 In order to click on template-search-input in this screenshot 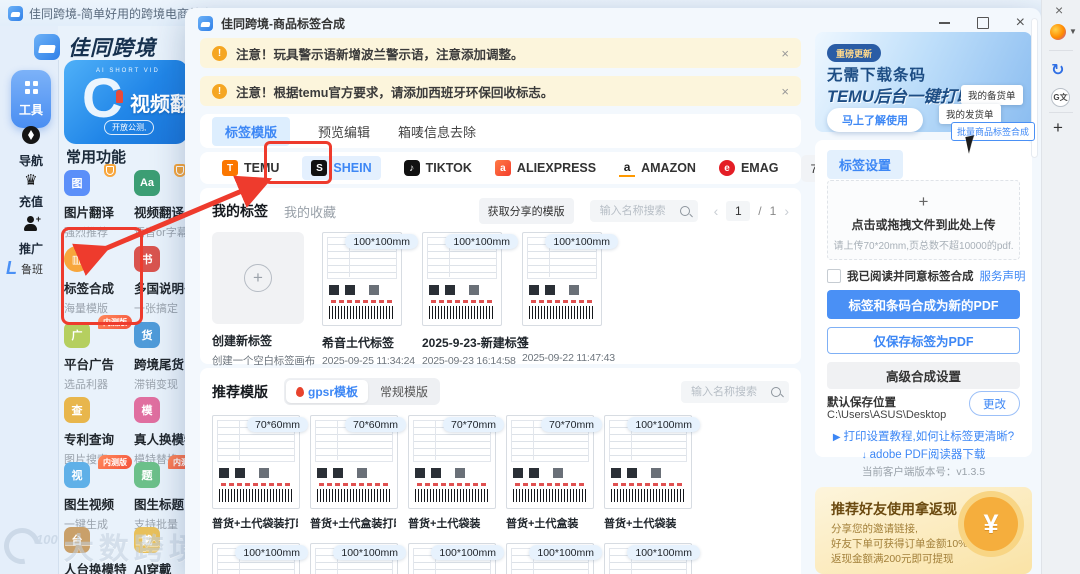, I will do `click(727, 391)`.